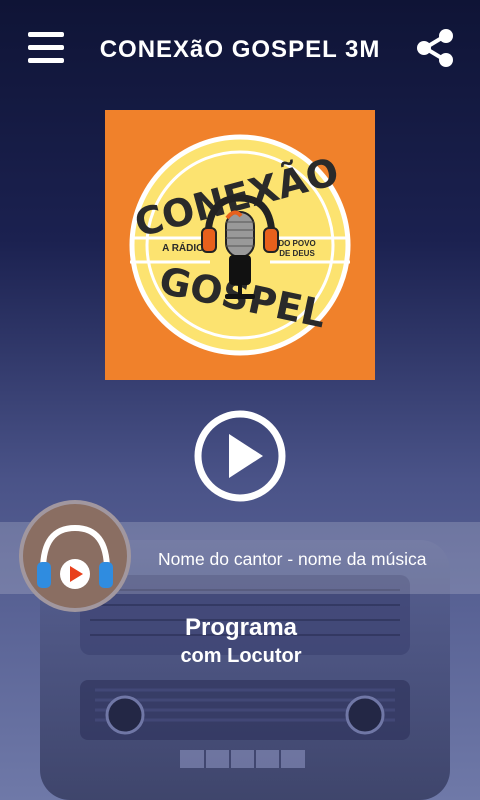  I want to click on play-button, so click(240, 456).